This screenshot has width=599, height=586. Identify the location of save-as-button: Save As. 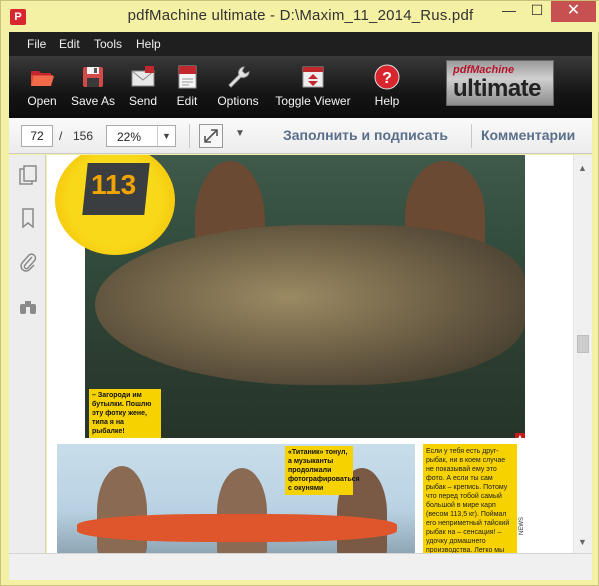
(93, 87).